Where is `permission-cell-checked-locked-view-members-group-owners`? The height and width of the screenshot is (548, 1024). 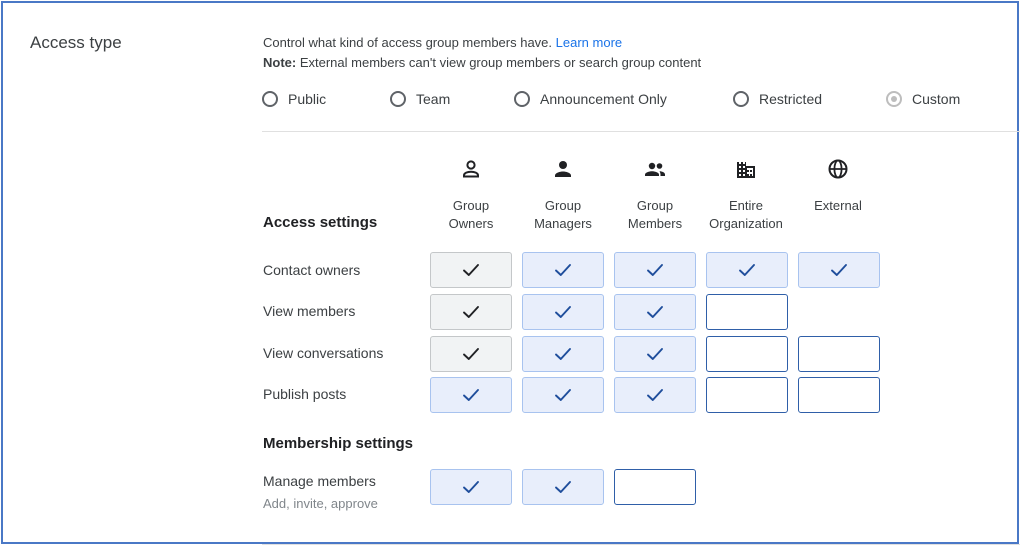 permission-cell-checked-locked-view-members-group-owners is located at coordinates (471, 312).